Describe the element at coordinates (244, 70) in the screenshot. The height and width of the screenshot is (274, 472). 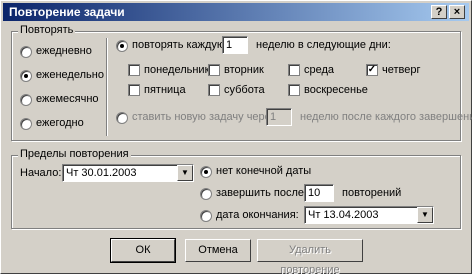
I see `checkbox-tuesday-label: вторник` at that location.